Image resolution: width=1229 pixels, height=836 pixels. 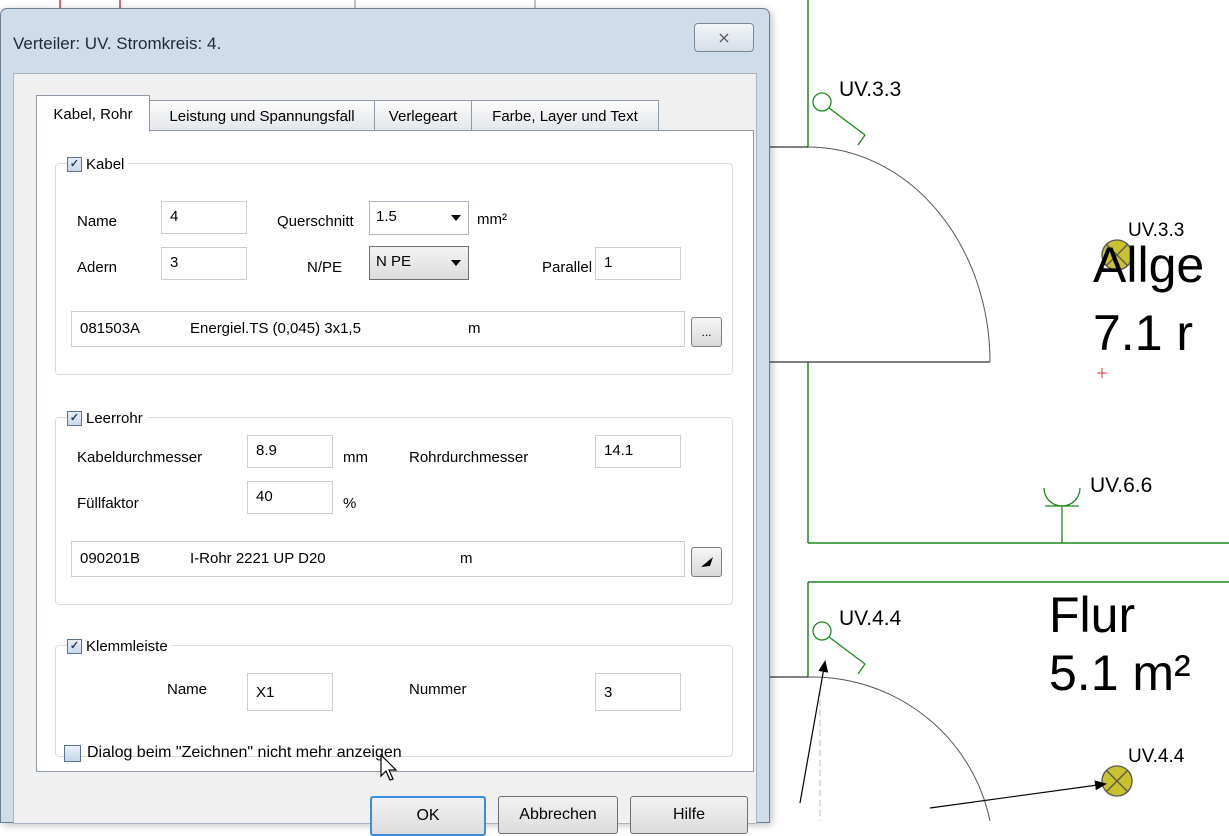 I want to click on close-icon: ⨯, so click(x=724, y=38).